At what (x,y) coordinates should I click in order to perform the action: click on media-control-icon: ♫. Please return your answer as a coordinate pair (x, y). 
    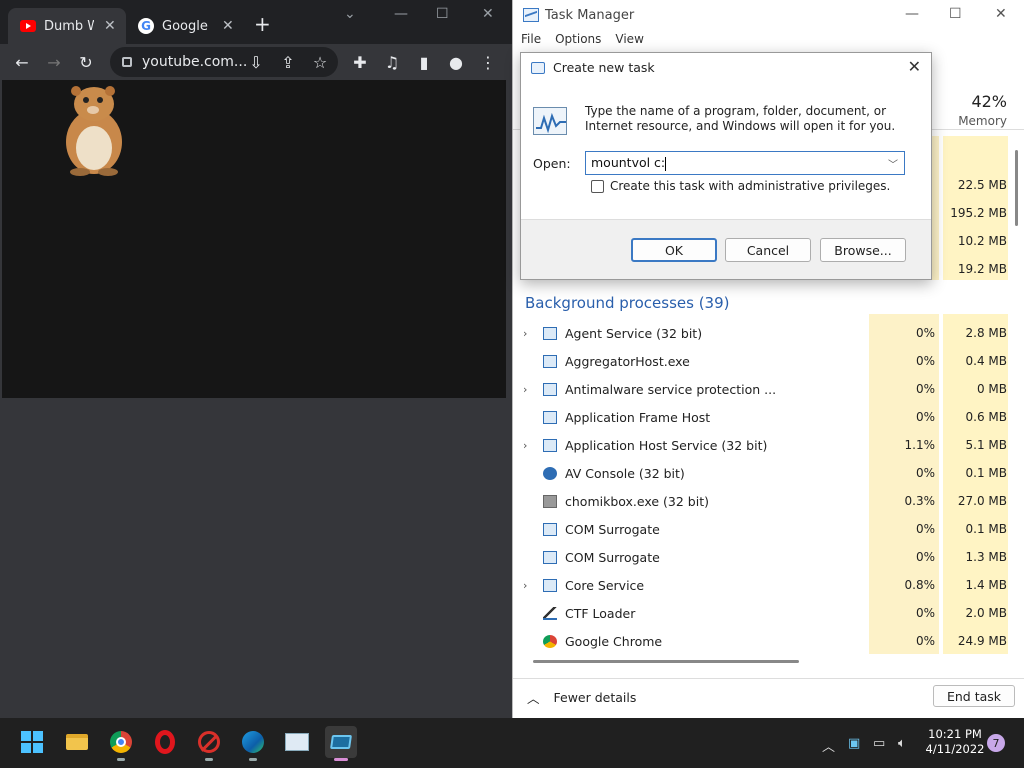
    Looking at the image, I should click on (392, 62).